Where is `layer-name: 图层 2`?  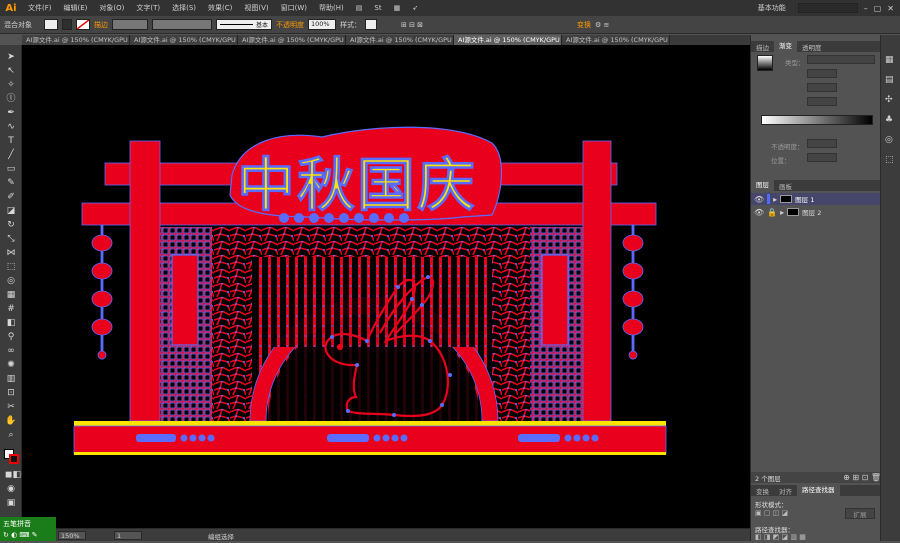
layer-name: 图层 2 is located at coordinates (811, 212).